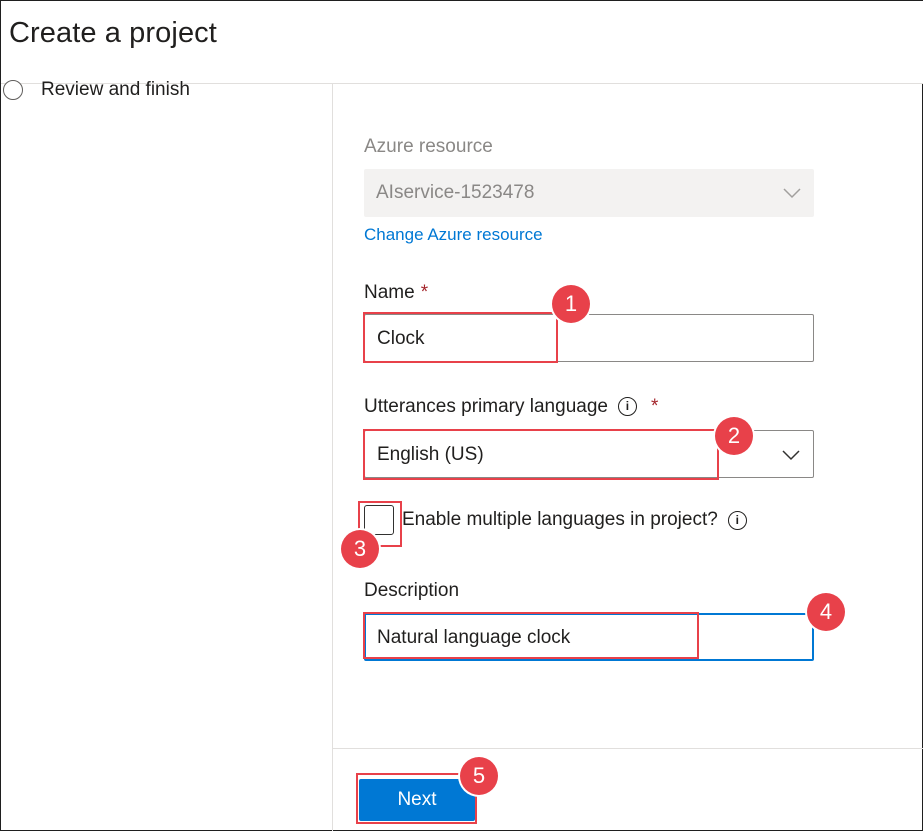 The width and height of the screenshot is (923, 831). I want to click on step-review-and-finish: Review and finish, so click(95, 90).